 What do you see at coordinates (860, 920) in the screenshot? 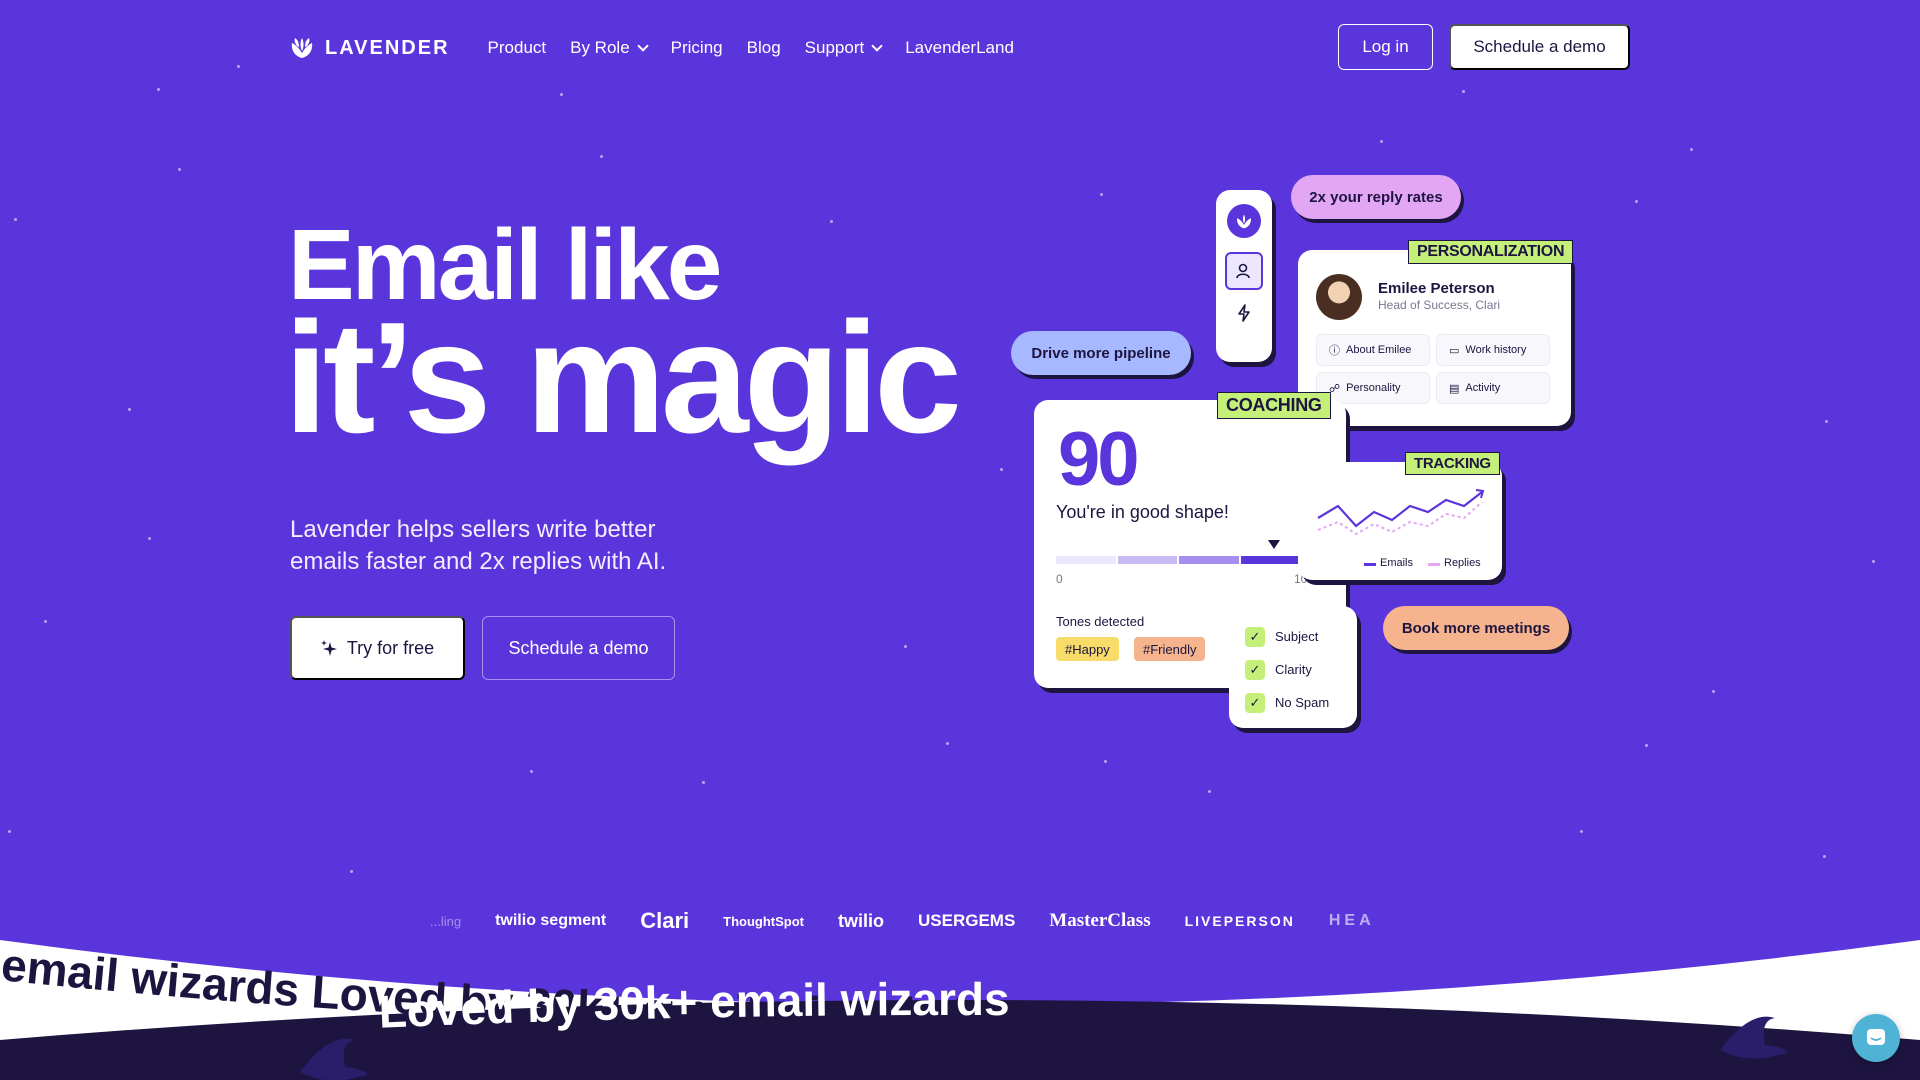
I see `logo-twilio: twilio` at bounding box center [860, 920].